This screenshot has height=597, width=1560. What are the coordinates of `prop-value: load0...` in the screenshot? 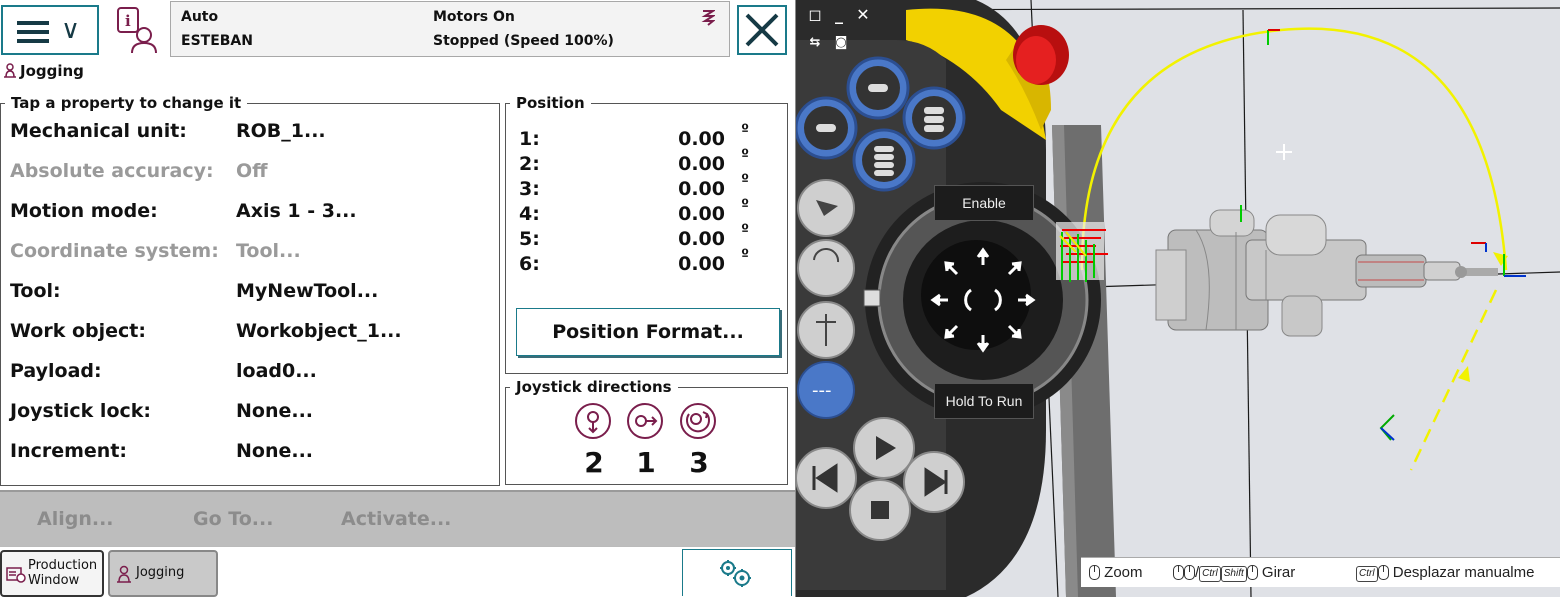 It's located at (276, 371).